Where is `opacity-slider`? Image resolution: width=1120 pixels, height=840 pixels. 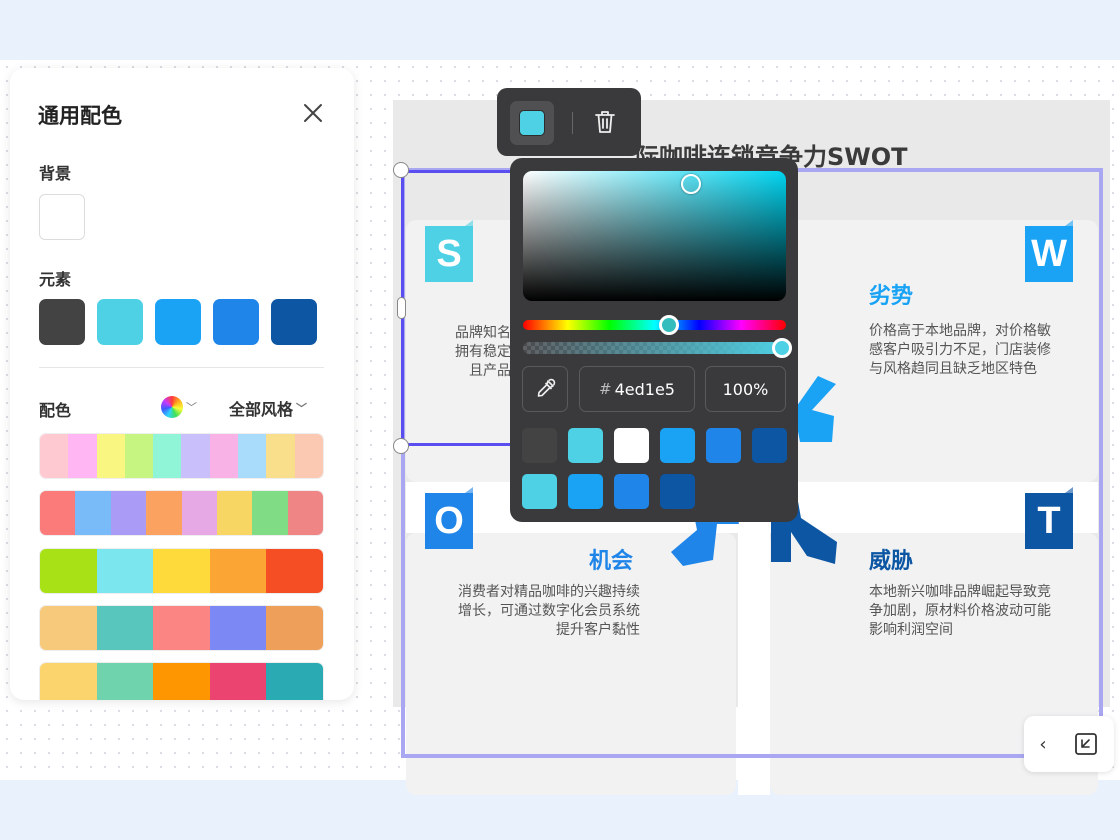
opacity-slider is located at coordinates (654, 348).